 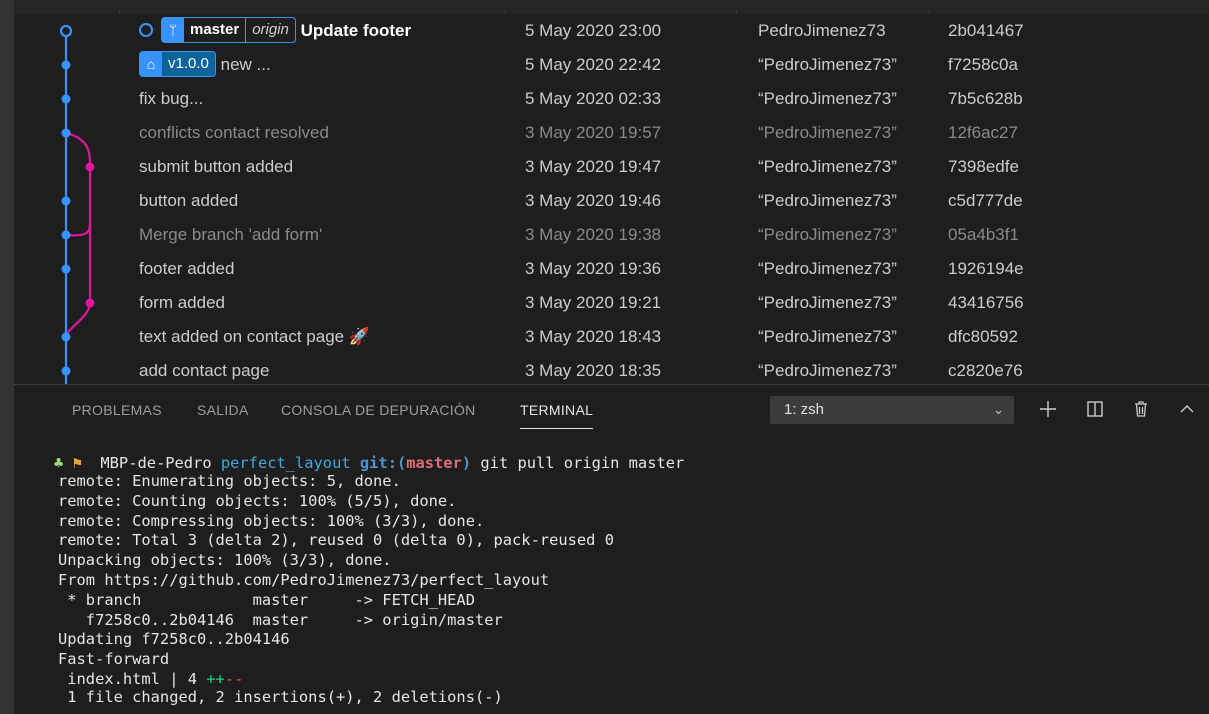 I want to click on chevron-up-icon, so click(x=1187, y=409).